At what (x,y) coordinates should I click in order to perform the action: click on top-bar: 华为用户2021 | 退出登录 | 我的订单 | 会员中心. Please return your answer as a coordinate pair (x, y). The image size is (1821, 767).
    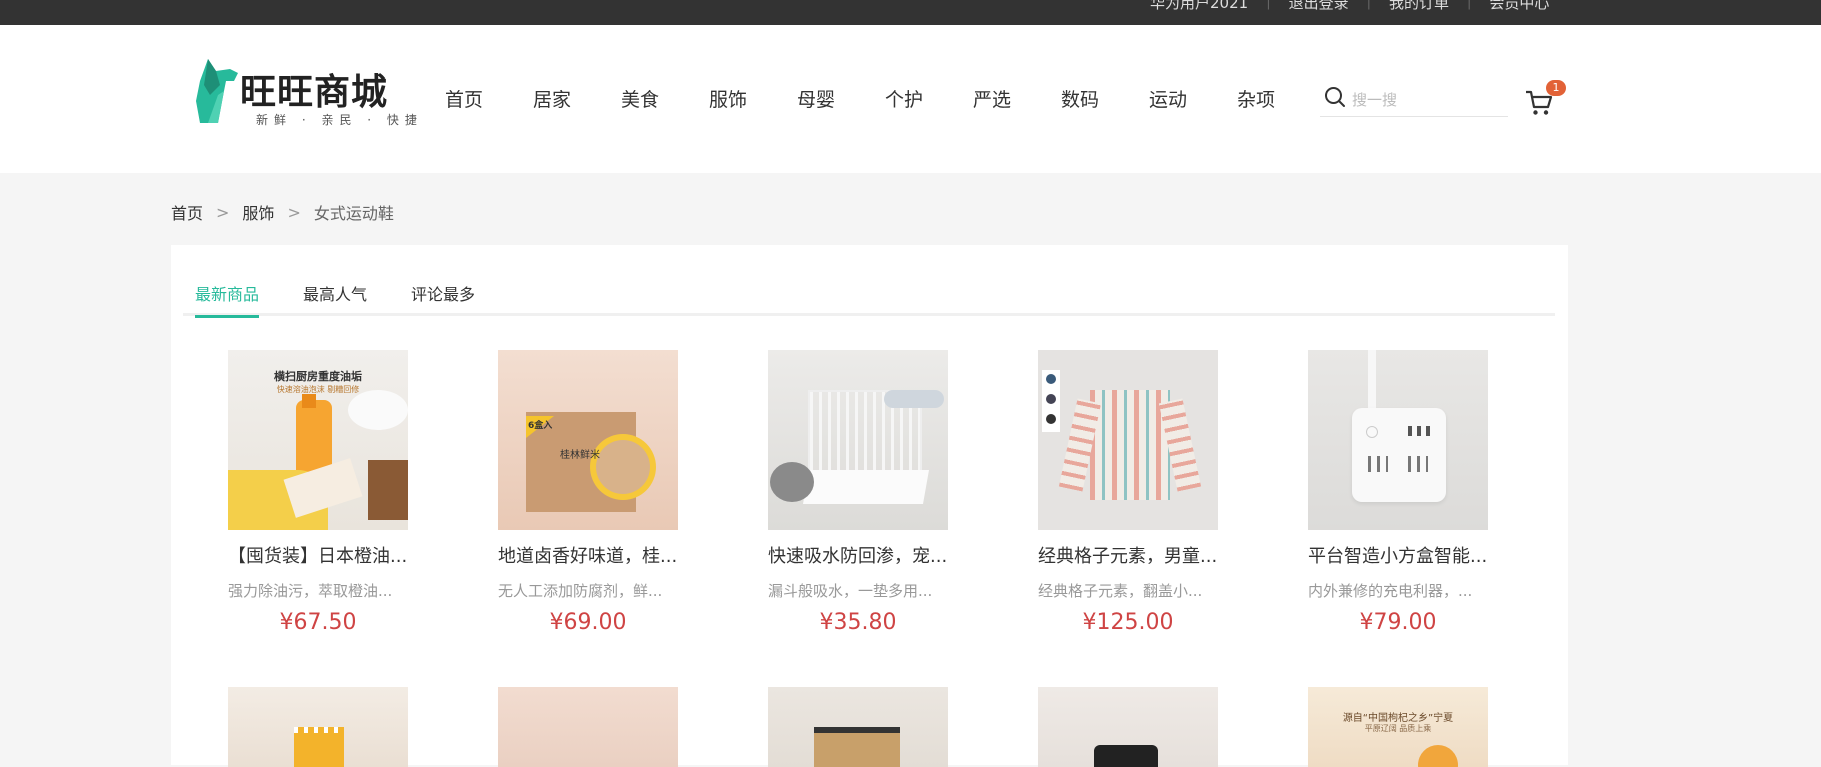
    Looking at the image, I should click on (910, 12).